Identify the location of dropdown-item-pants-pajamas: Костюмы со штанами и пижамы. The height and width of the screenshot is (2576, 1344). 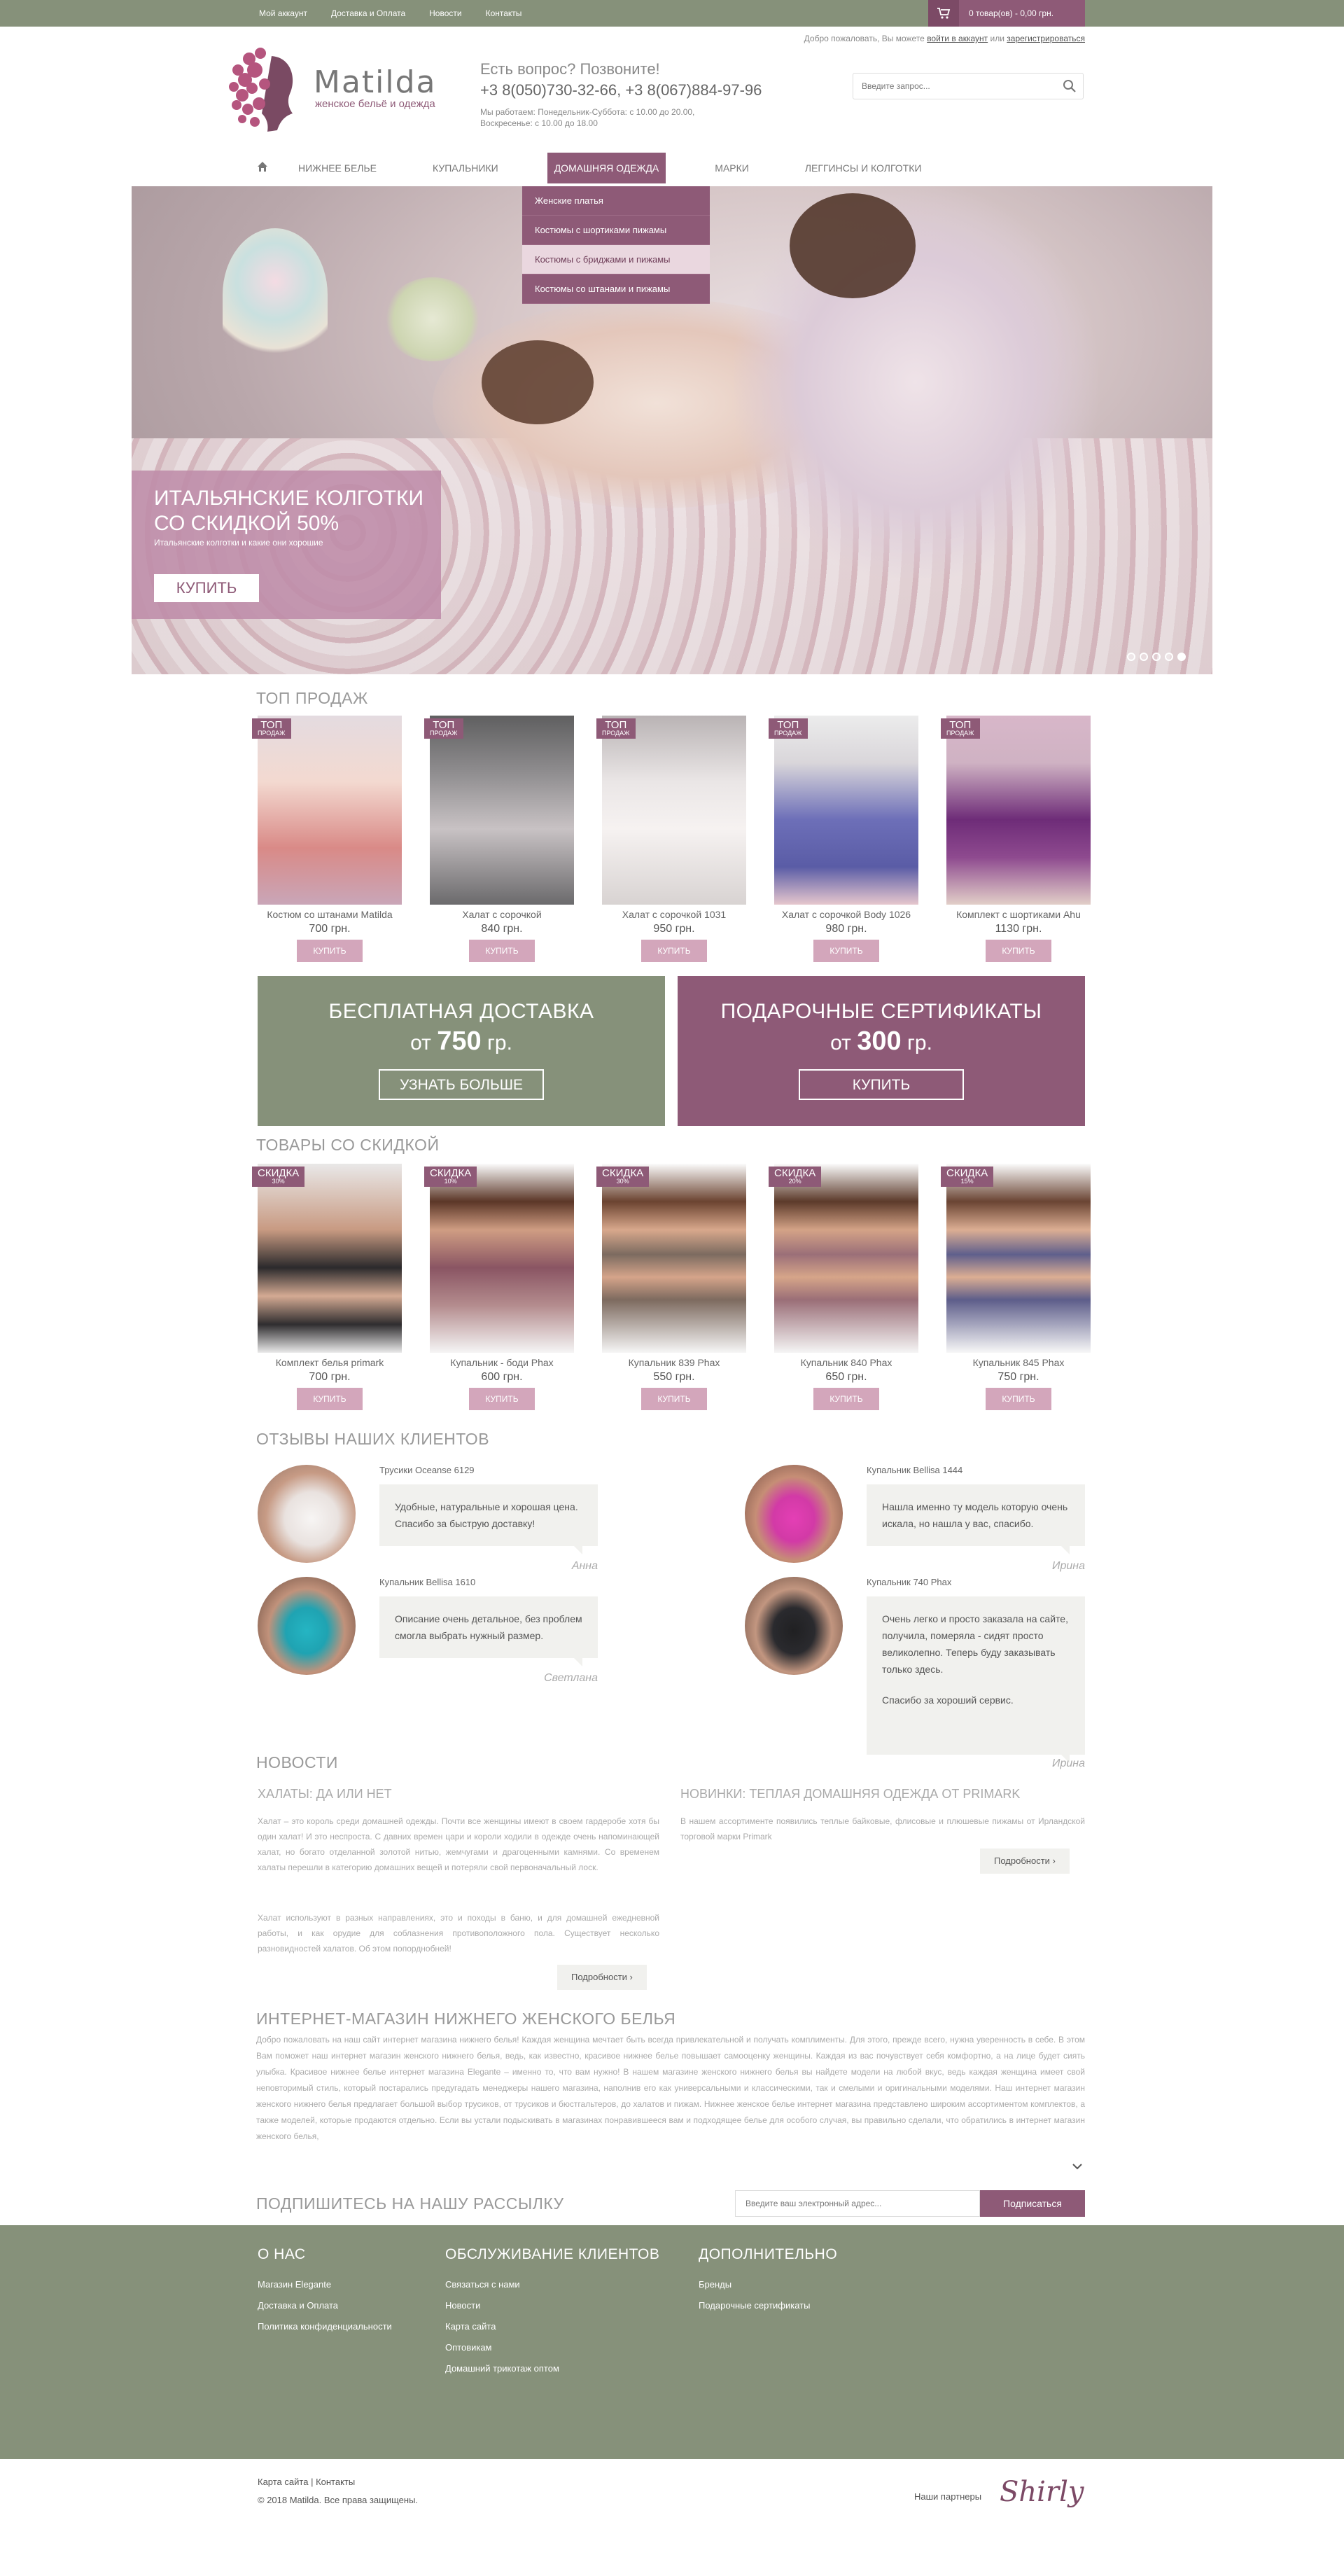
(616, 289).